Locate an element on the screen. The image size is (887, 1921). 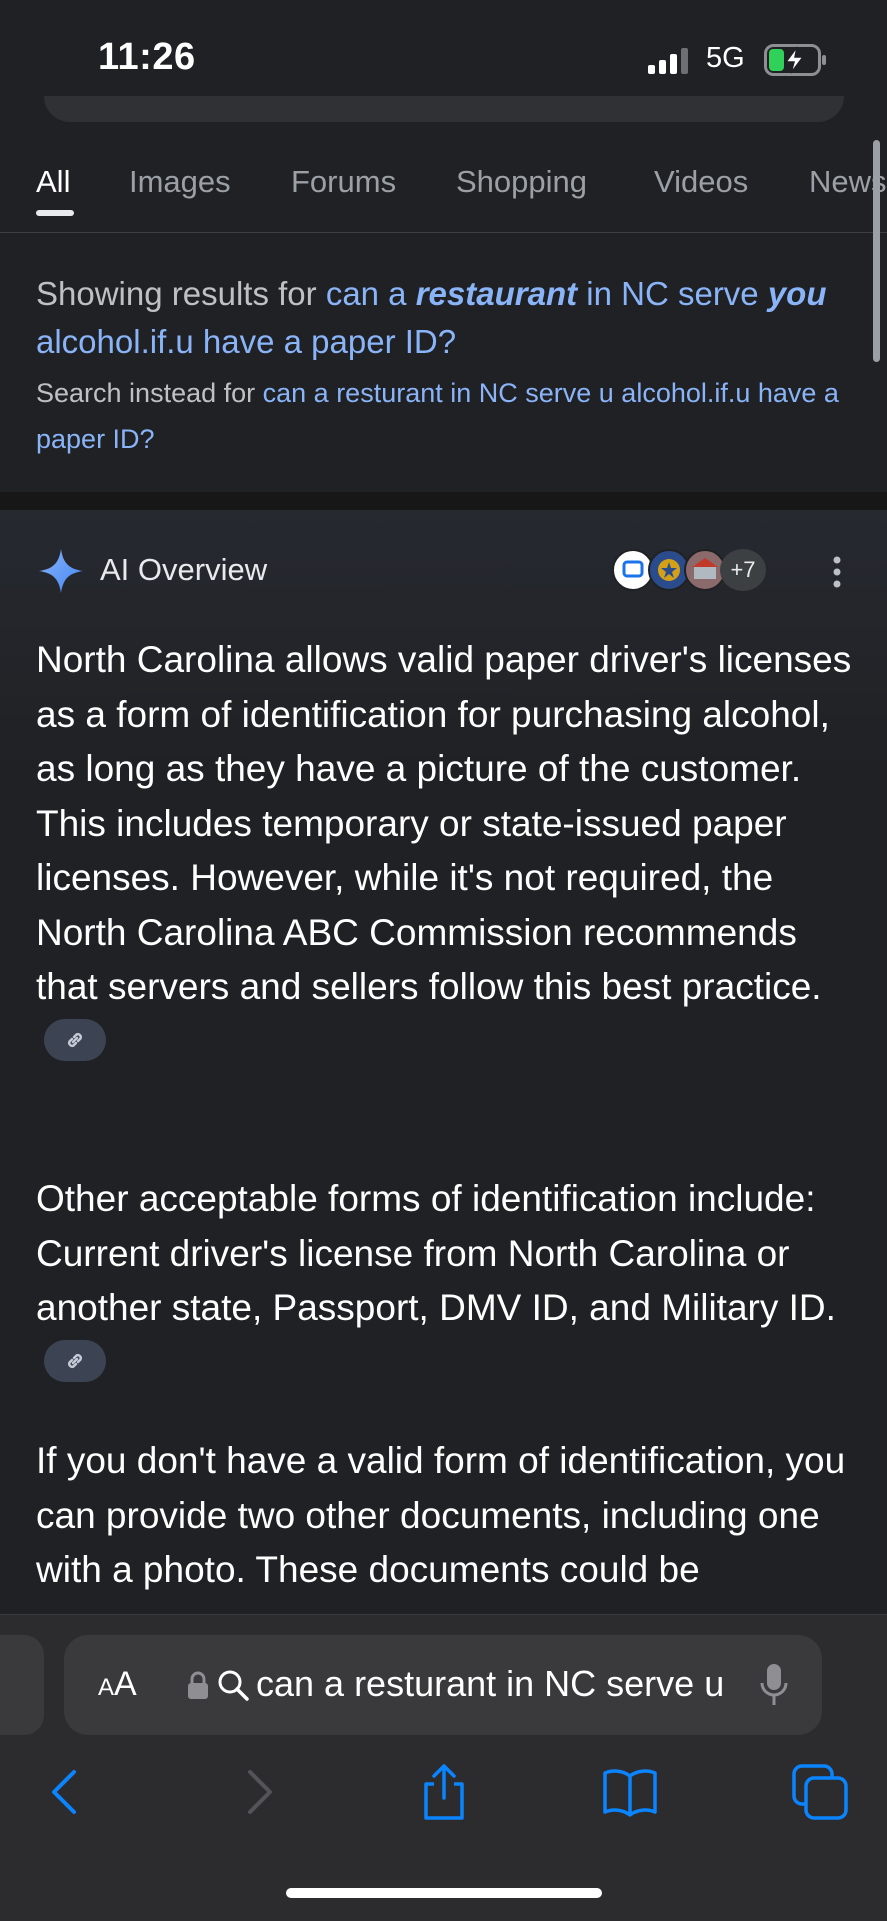
tab-forums: Forums is located at coordinates (343, 182).